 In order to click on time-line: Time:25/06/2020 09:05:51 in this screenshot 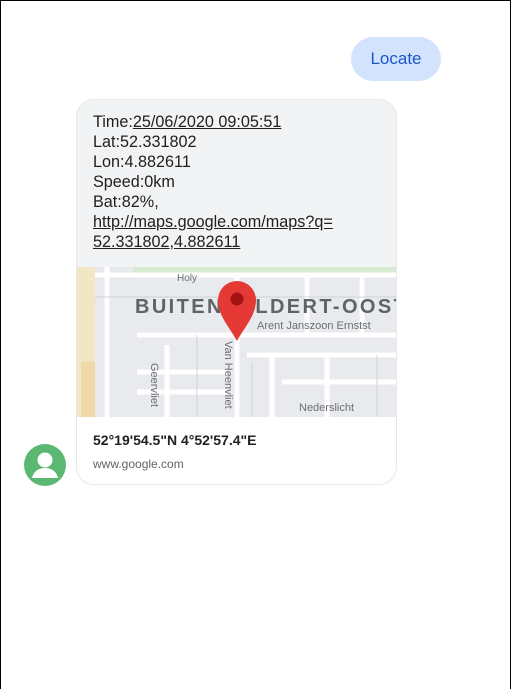, I will do `click(240, 122)`.